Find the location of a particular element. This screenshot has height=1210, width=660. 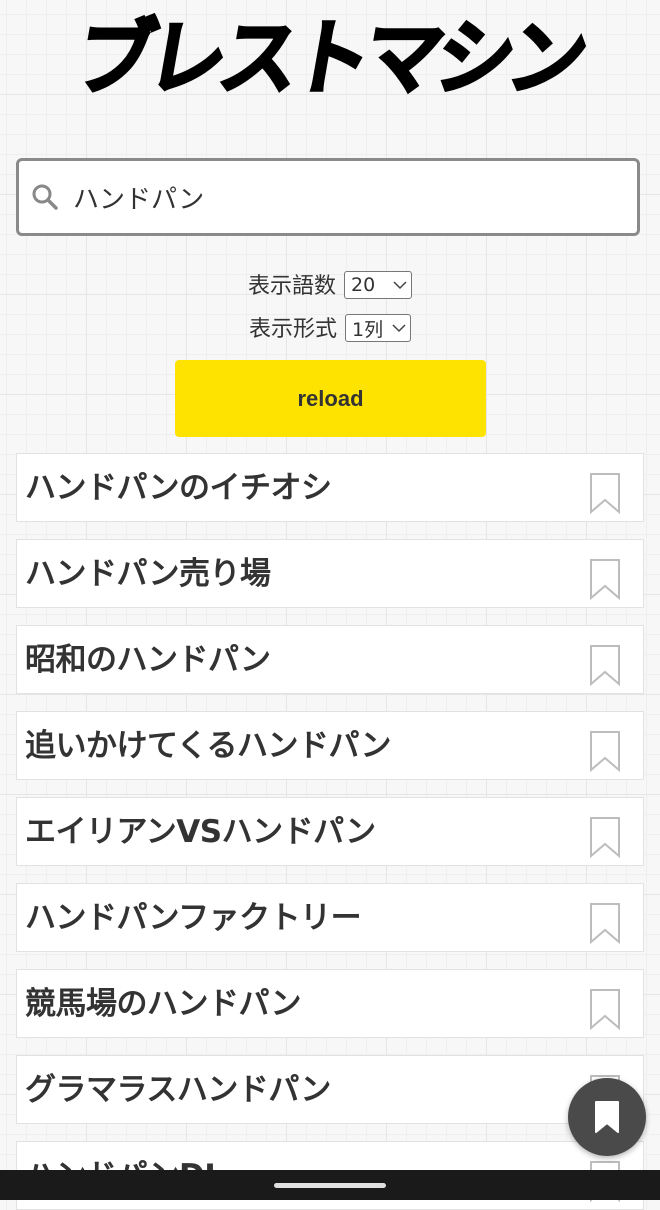

word-count-label: 表示語数 is located at coordinates (291, 286).